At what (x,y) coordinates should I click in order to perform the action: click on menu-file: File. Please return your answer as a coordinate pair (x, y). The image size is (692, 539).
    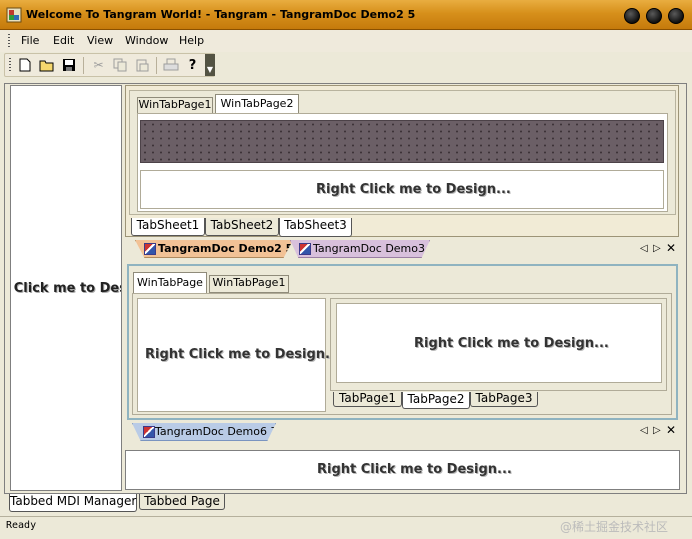
    Looking at the image, I should click on (30, 40).